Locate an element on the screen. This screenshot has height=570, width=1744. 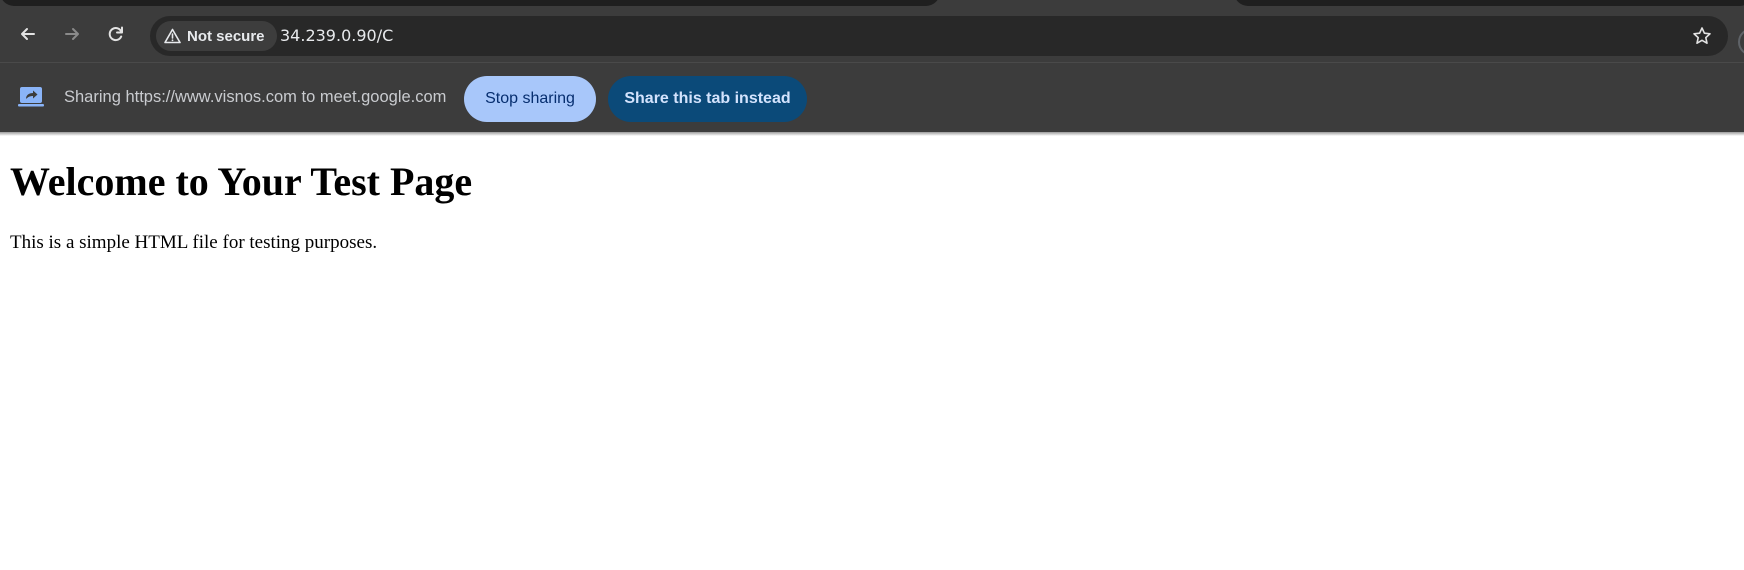
share-this-tab-button: Share this tab instead is located at coordinates (707, 99).